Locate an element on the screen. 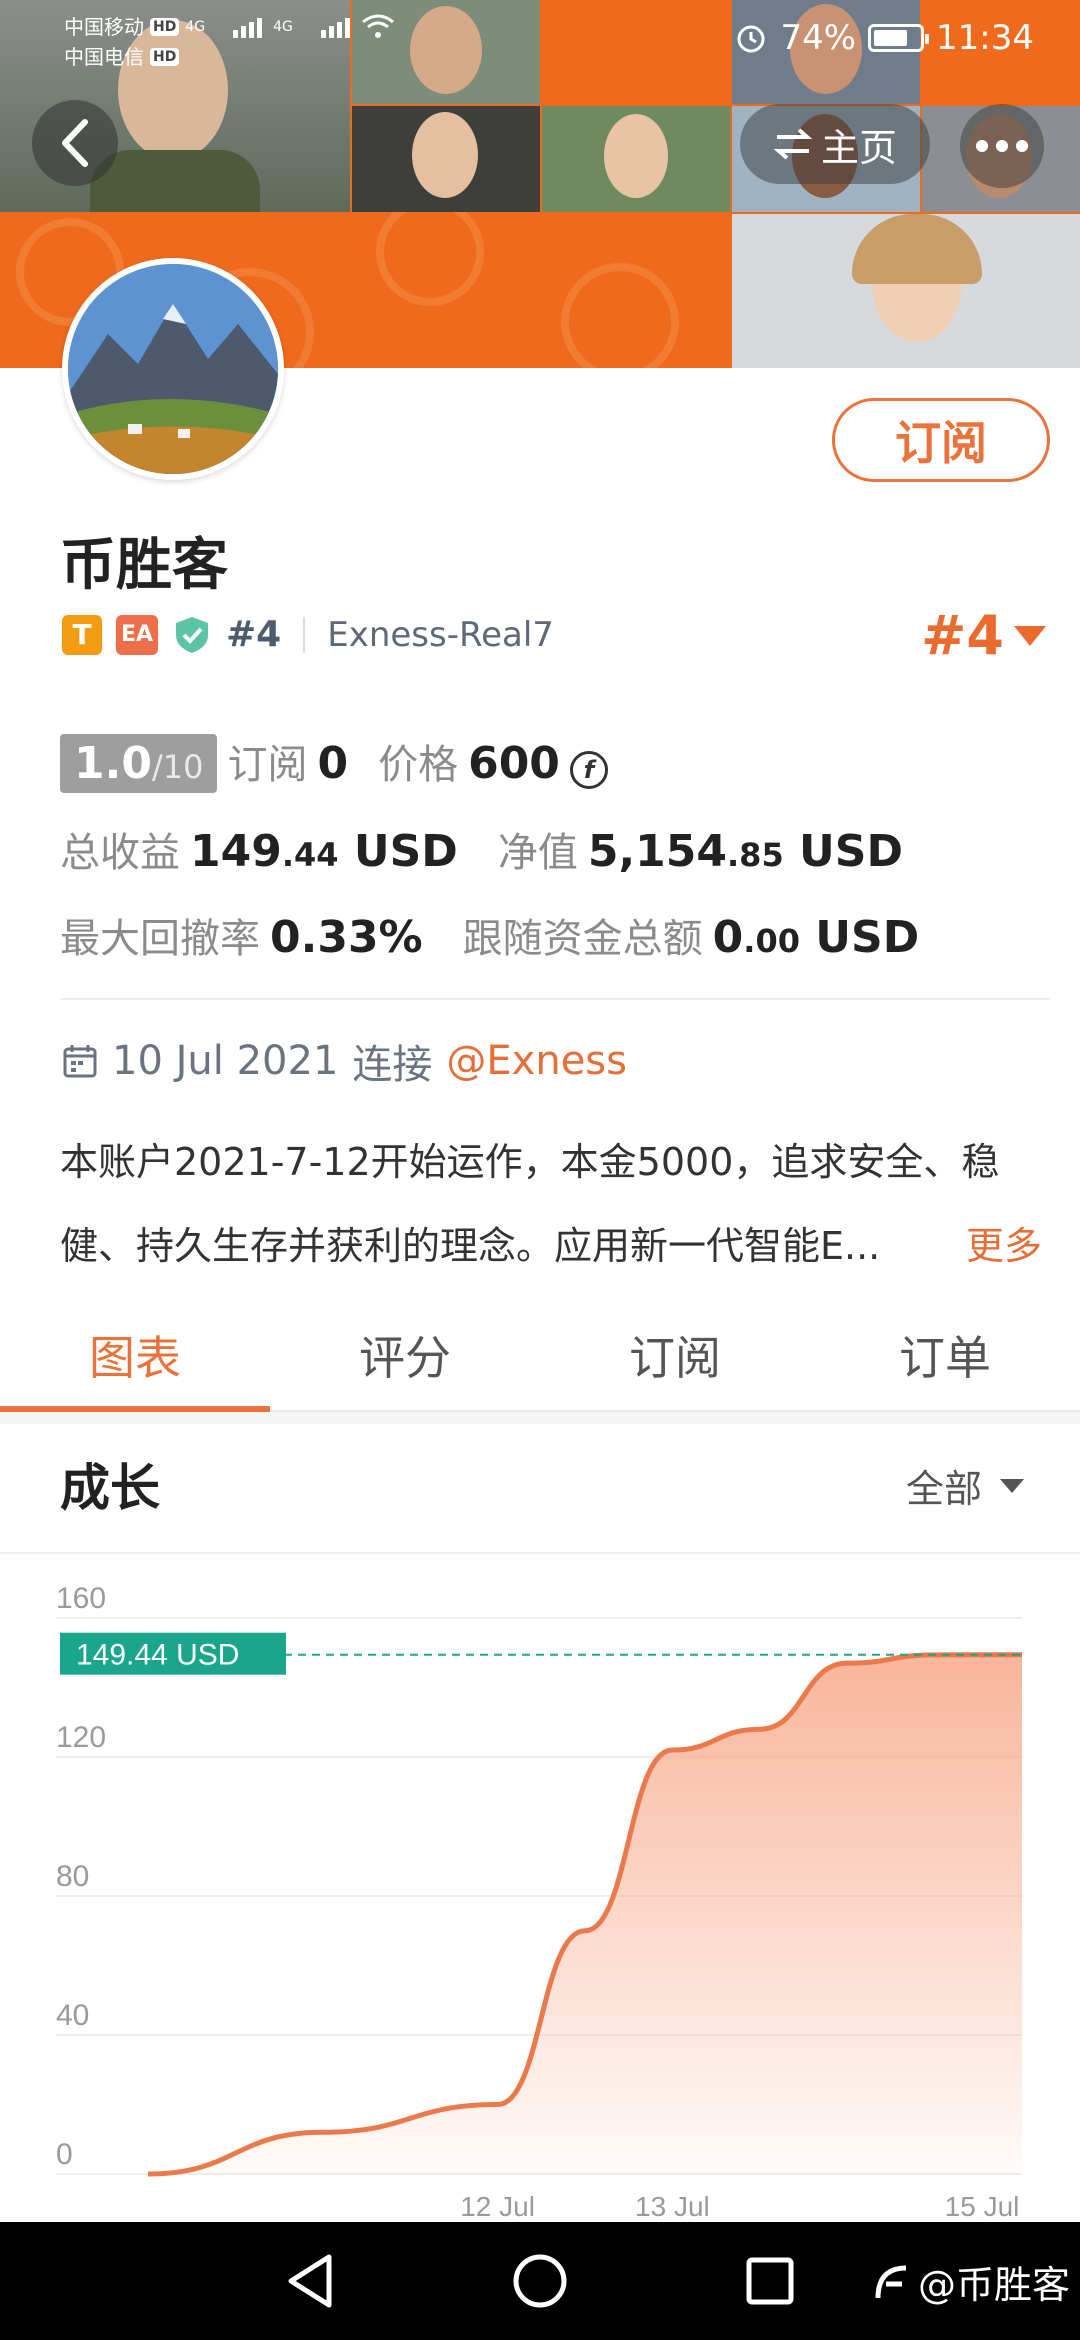  swap-icon is located at coordinates (793, 144).